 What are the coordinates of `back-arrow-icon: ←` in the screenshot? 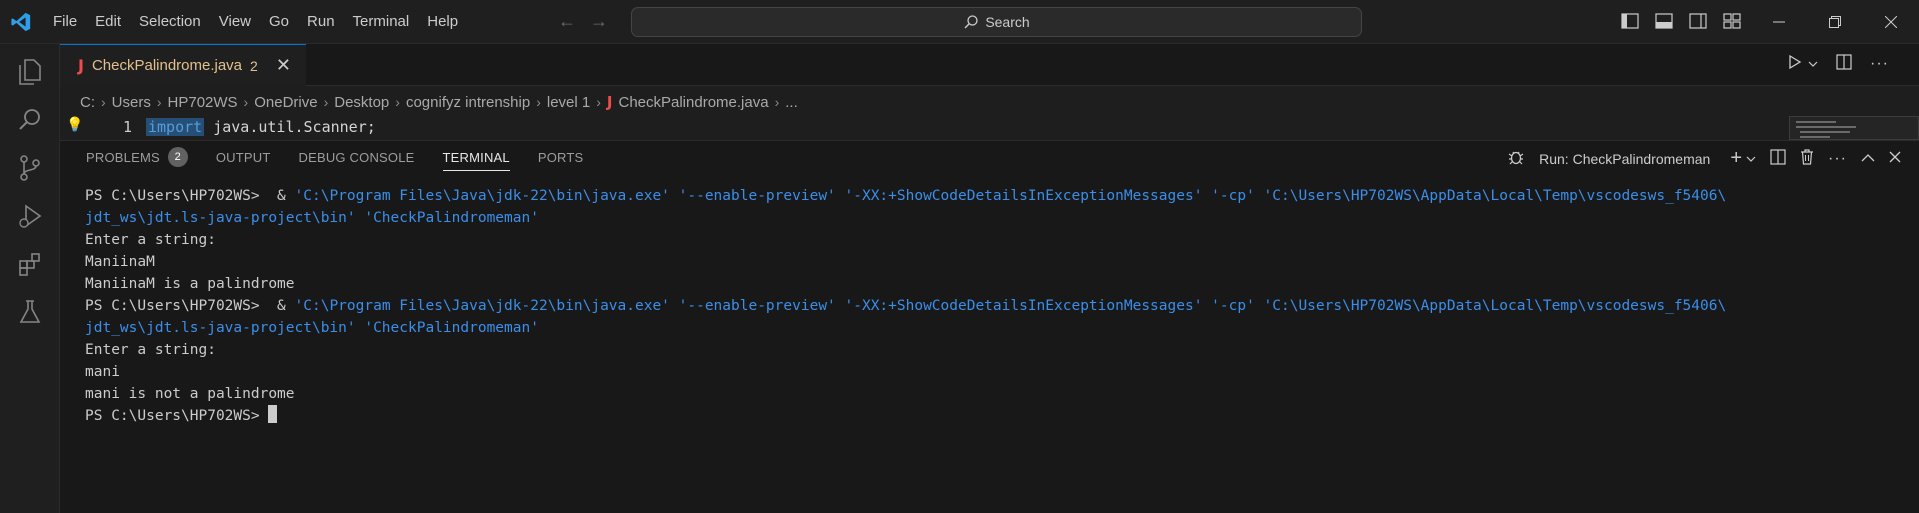 It's located at (567, 21).